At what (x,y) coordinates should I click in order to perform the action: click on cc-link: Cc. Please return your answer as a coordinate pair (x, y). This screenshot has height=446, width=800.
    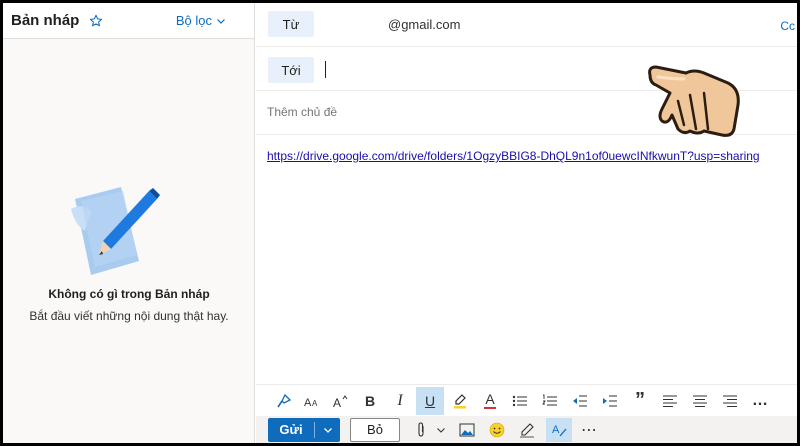
    Looking at the image, I should click on (787, 26).